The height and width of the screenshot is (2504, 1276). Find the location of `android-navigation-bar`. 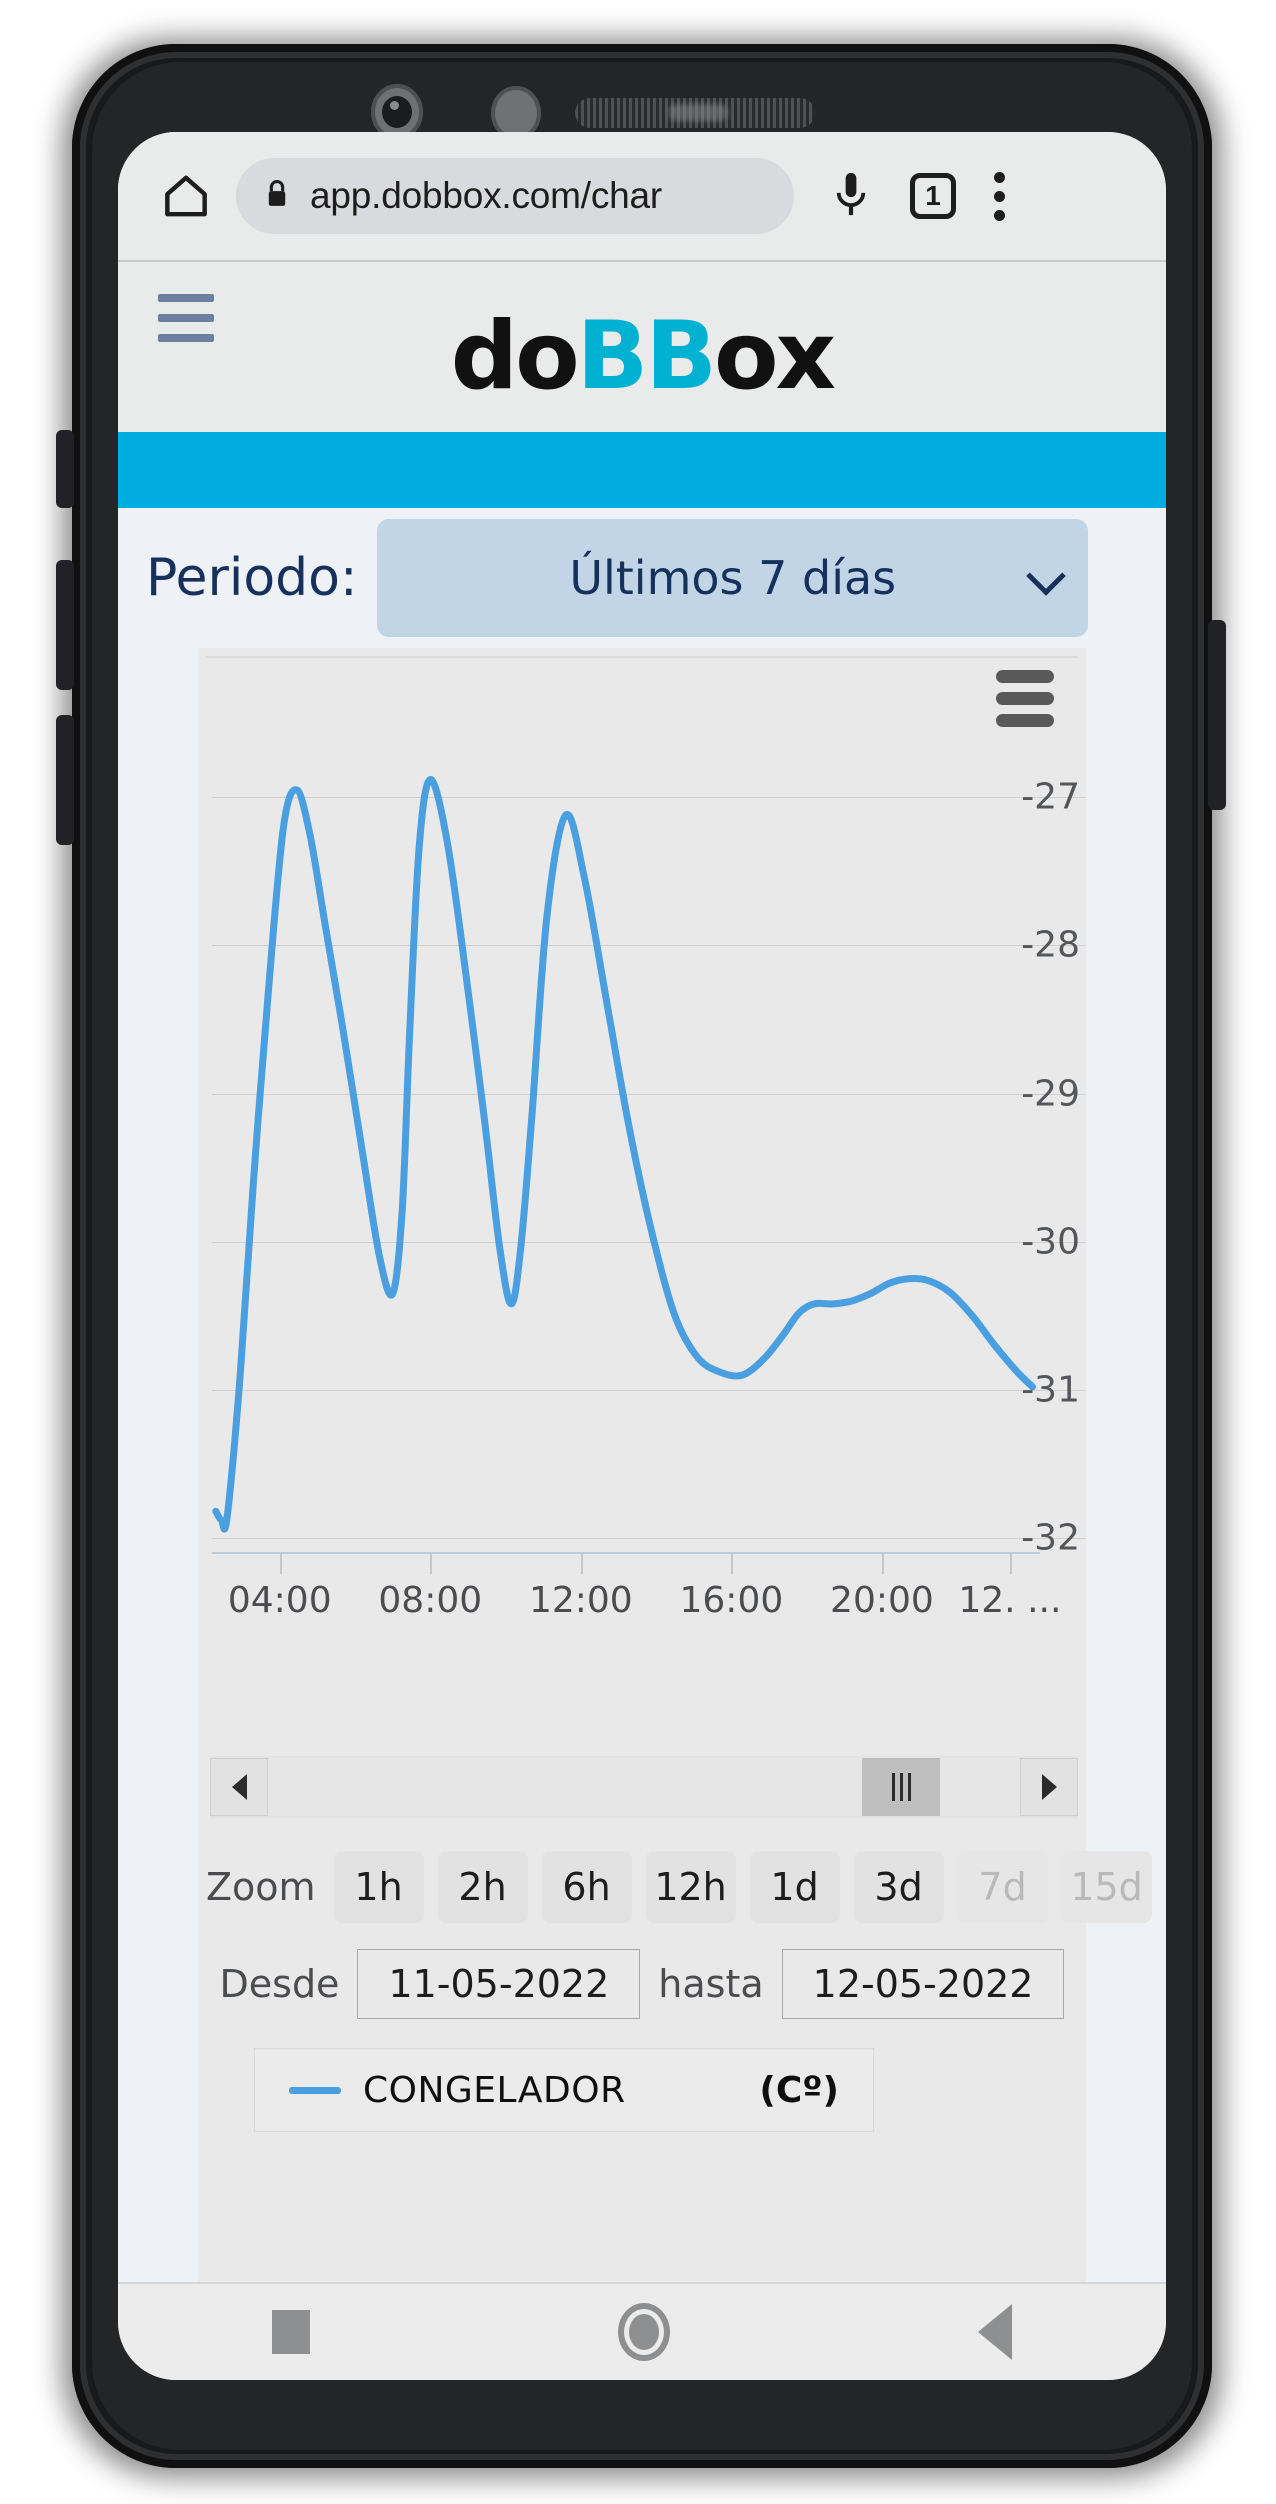

android-navigation-bar is located at coordinates (642, 2331).